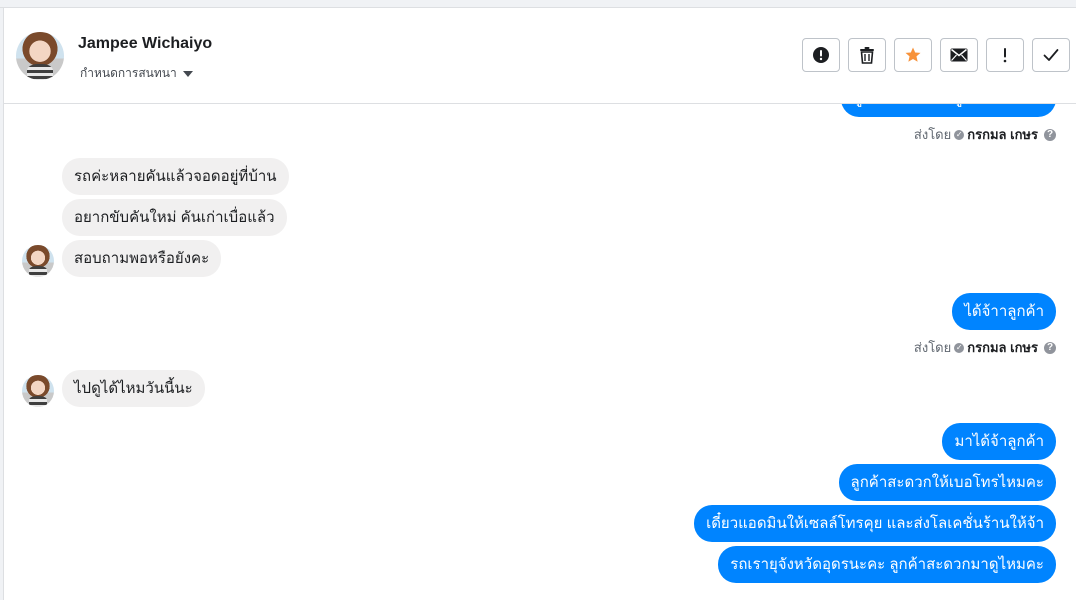 The width and height of the screenshot is (1076, 600). I want to click on assign-conversation-dropdown: กำหนดการสนทนา, so click(136, 73).